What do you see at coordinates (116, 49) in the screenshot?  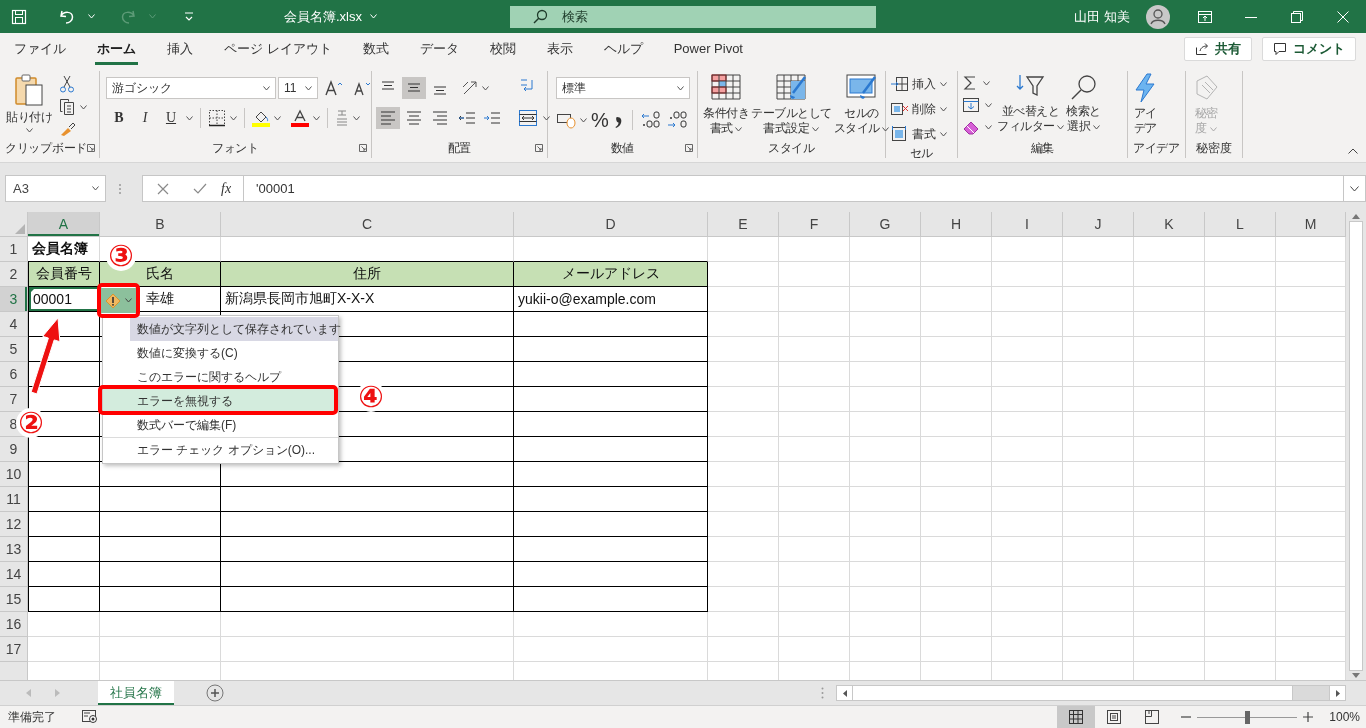 I see `ribbon-tab: ホーム` at bounding box center [116, 49].